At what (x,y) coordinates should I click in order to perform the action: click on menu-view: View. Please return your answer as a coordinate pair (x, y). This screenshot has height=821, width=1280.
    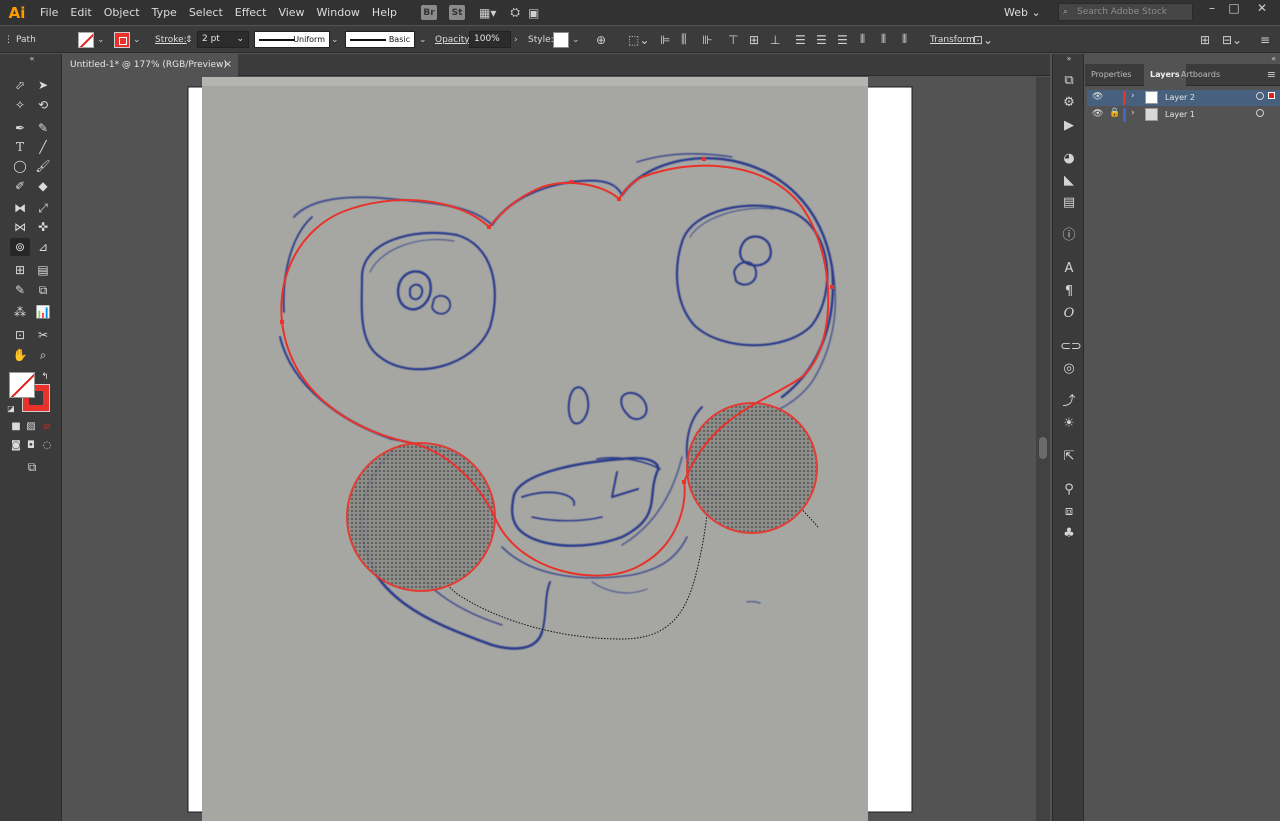
    Looking at the image, I should click on (291, 12).